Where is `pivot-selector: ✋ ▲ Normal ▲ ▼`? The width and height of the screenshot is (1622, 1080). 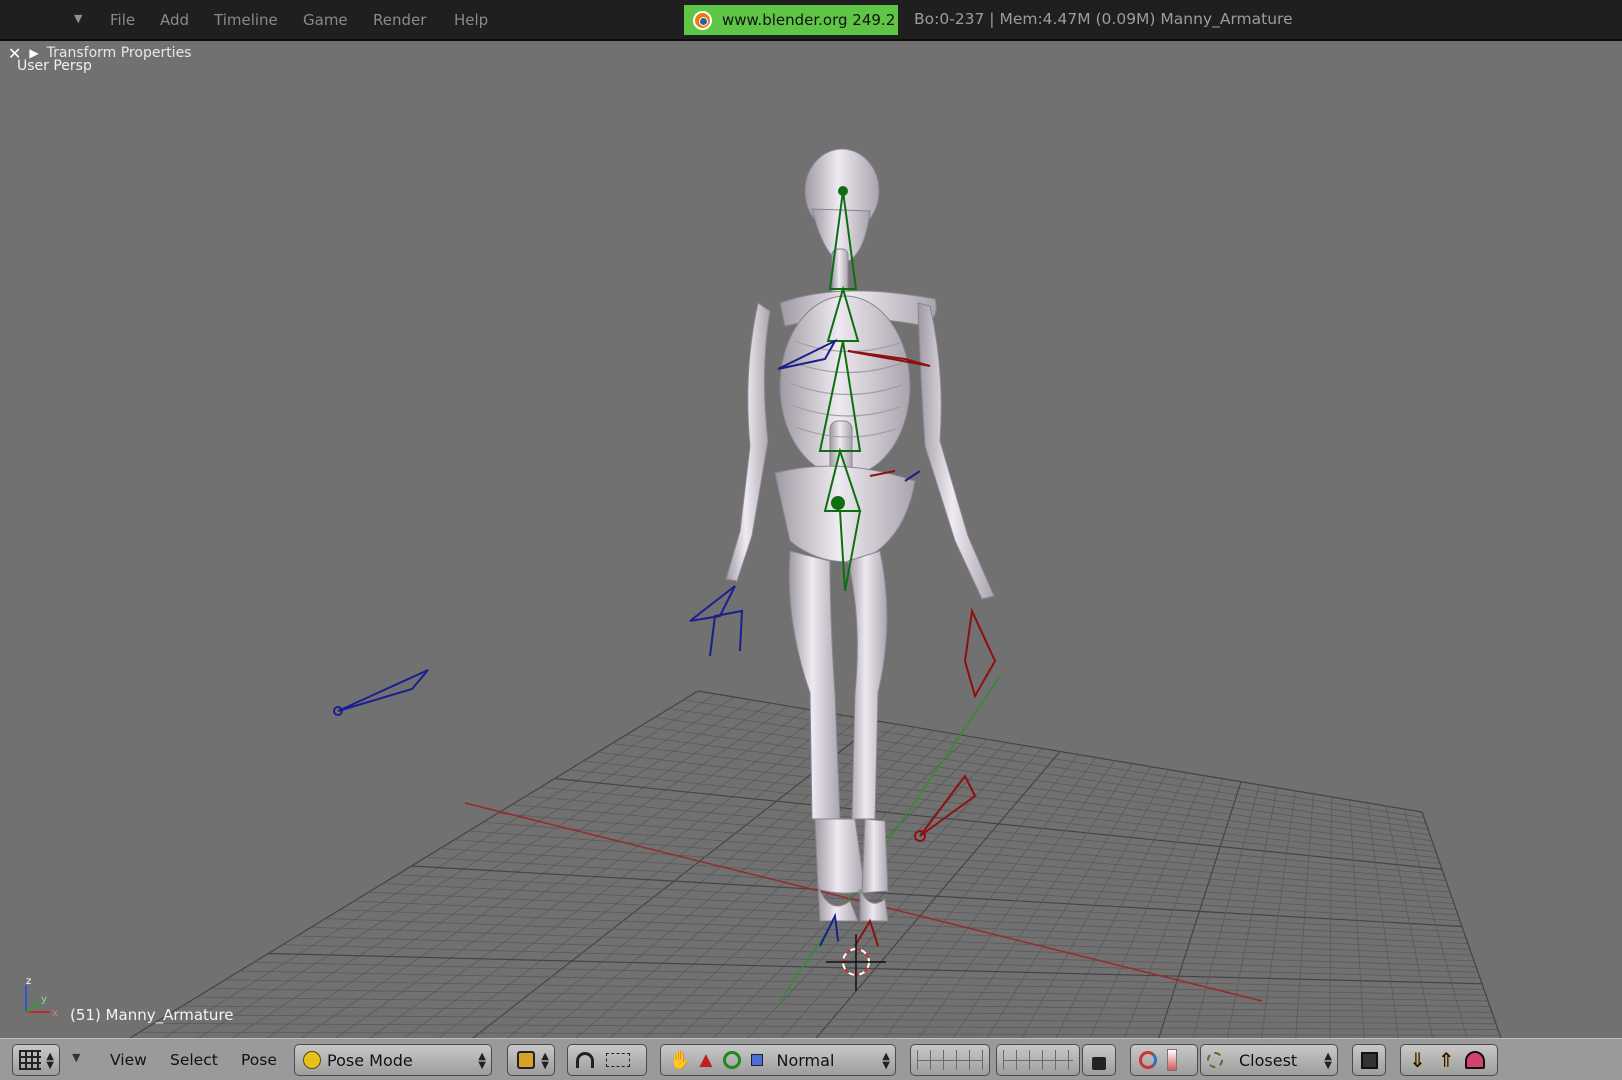
pivot-selector: ✋ ▲ Normal ▲ ▼ is located at coordinates (778, 1060).